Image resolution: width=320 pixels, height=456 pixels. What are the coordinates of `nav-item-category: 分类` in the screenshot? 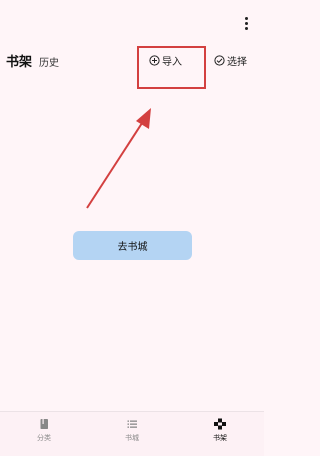 It's located at (44, 430).